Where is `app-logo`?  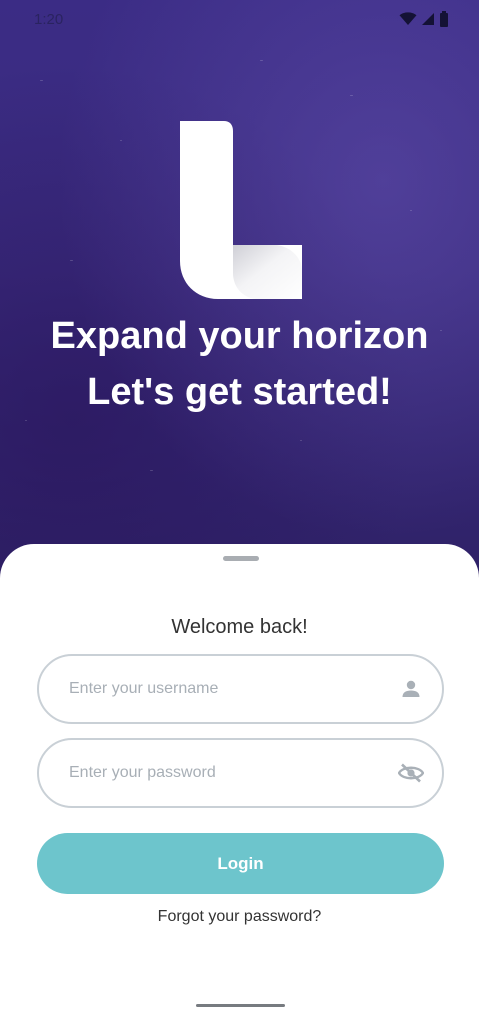
app-logo is located at coordinates (241, 210).